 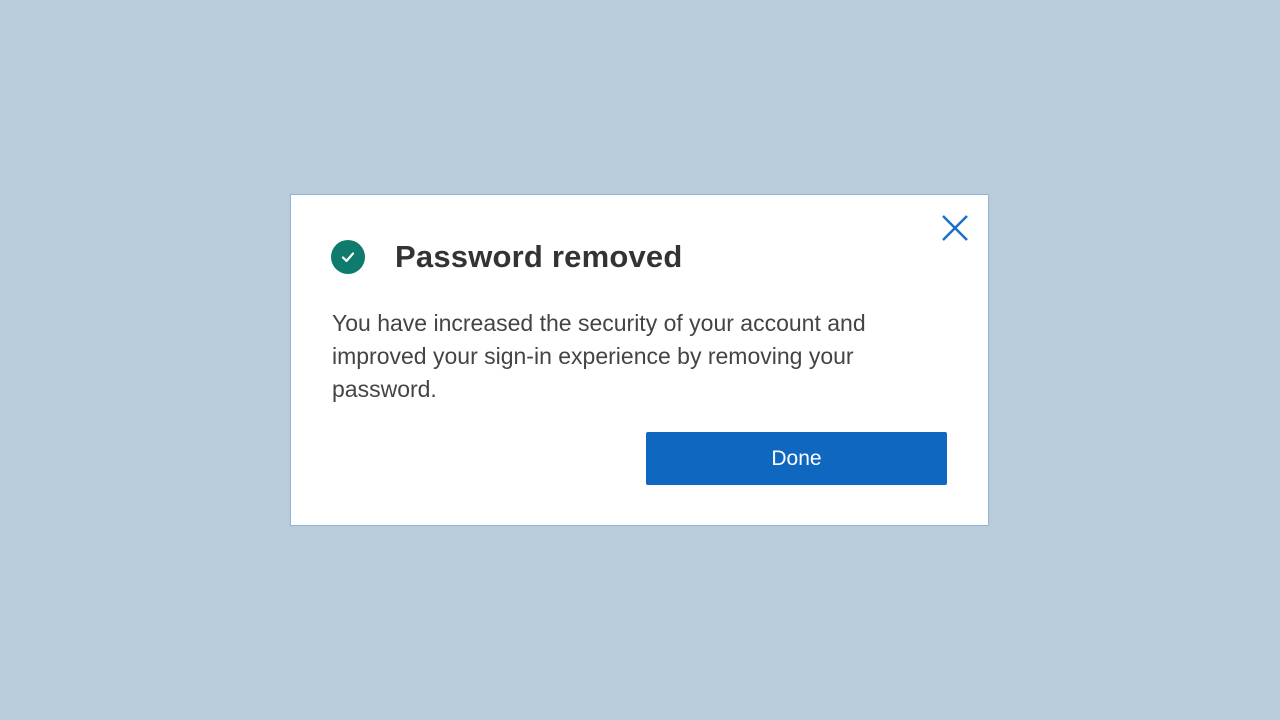 I want to click on dialog-title: Password removed, so click(x=539, y=256).